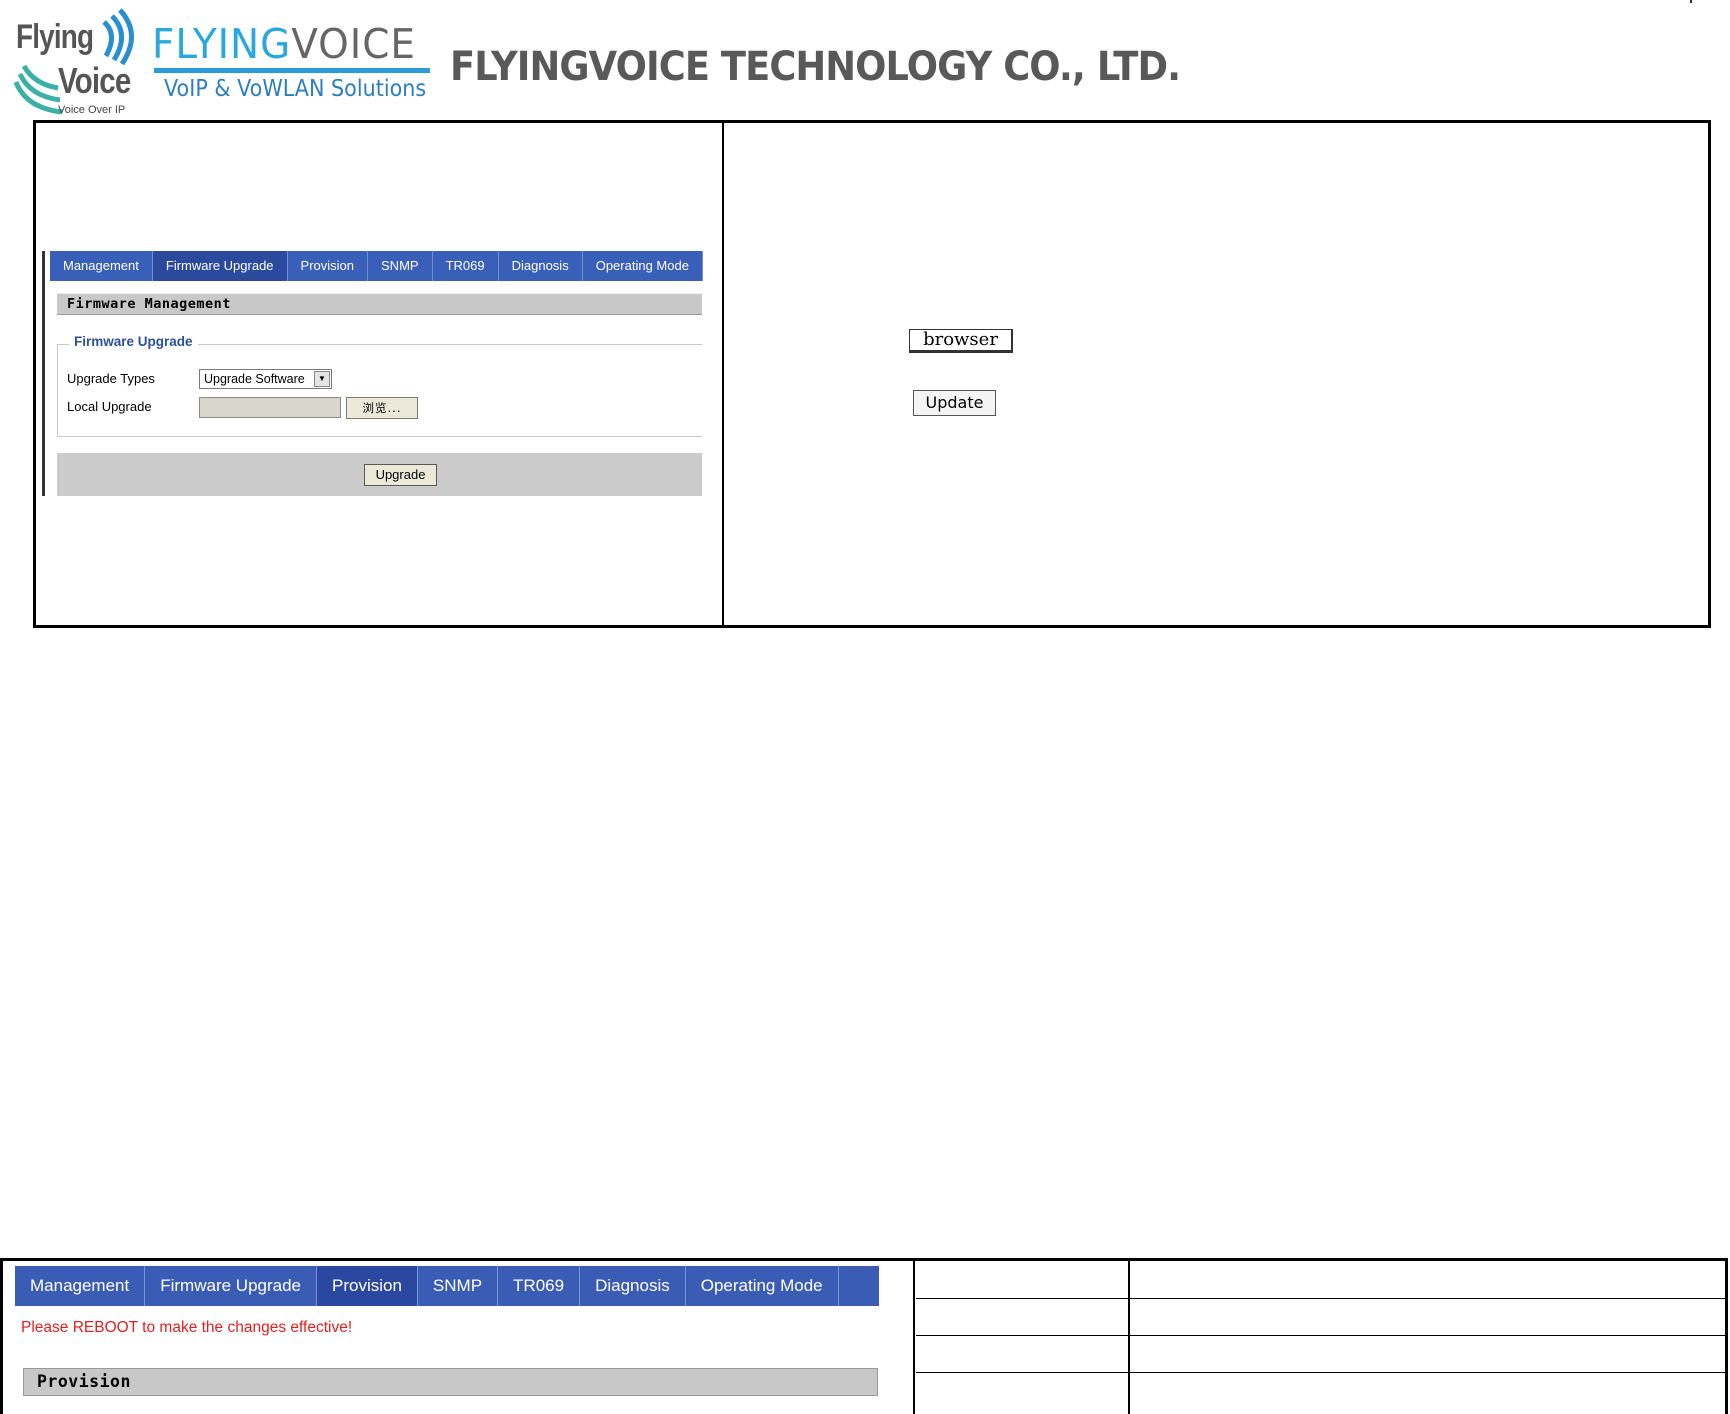 The height and width of the screenshot is (1414, 1730). I want to click on flyingvoice-logo-mark: Flying Voice Voice Over IP, so click(78, 60).